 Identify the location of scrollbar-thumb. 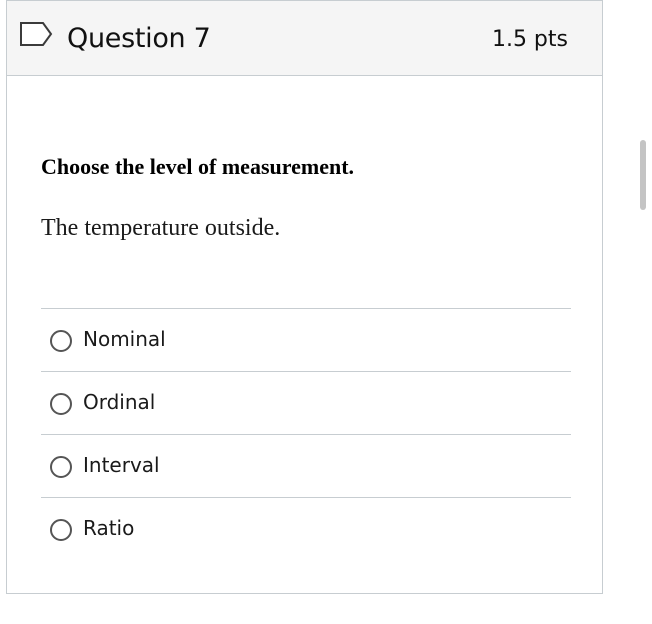
(643, 175).